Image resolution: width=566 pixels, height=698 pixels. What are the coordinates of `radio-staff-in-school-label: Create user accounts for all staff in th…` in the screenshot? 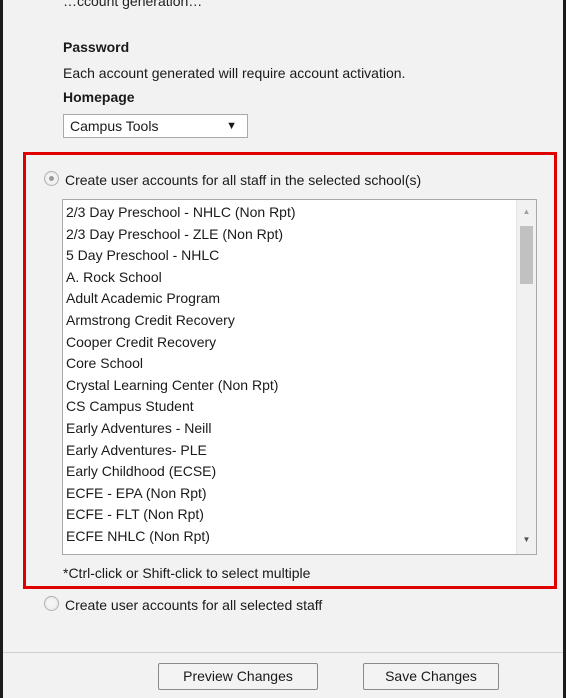 It's located at (243, 180).